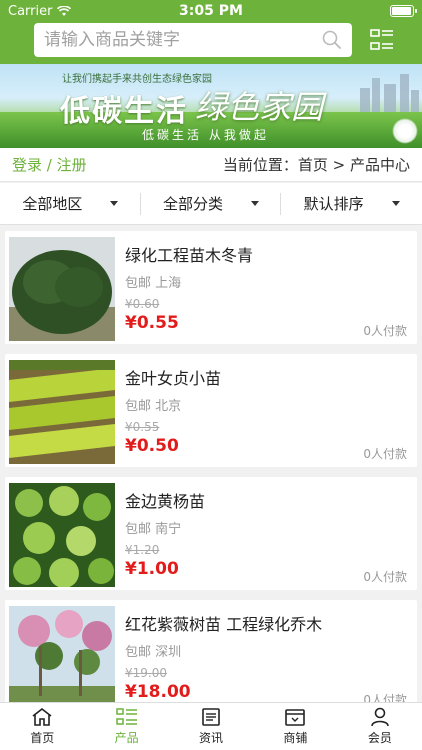 This screenshot has height=750, width=422. What do you see at coordinates (42, 716) in the screenshot?
I see `home-icon` at bounding box center [42, 716].